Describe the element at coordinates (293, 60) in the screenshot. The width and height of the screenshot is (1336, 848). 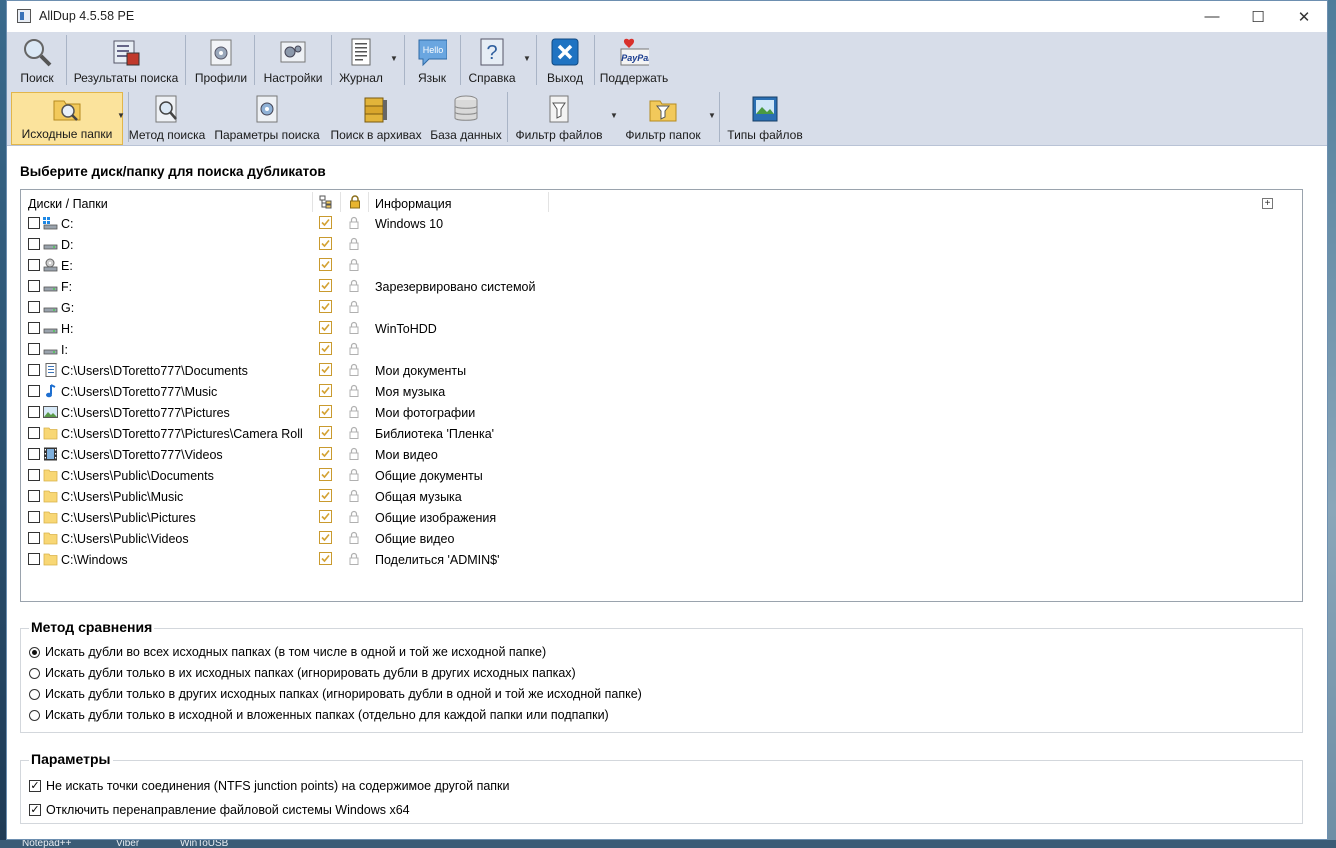
I see `settings-button: Настройки` at that location.